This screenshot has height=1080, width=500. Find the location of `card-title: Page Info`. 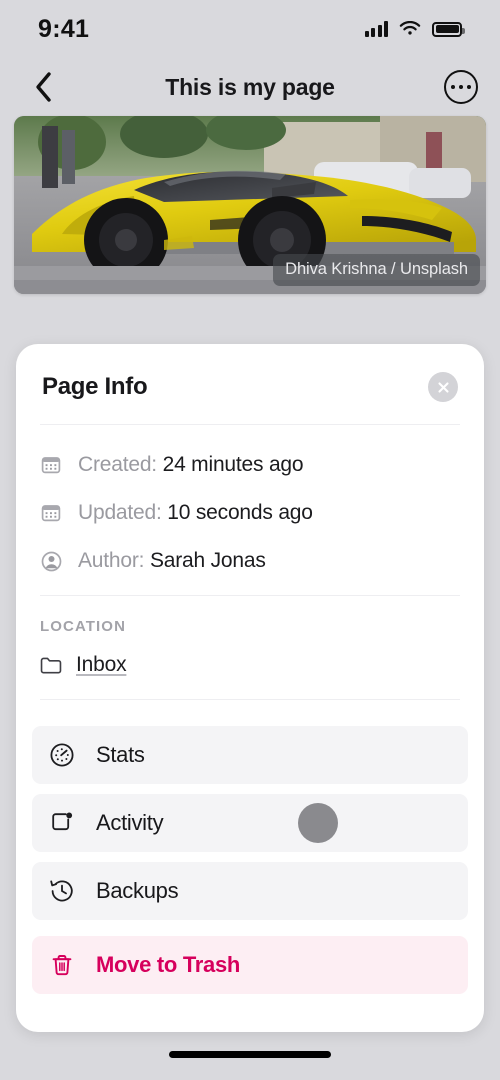

card-title: Page Info is located at coordinates (95, 386).